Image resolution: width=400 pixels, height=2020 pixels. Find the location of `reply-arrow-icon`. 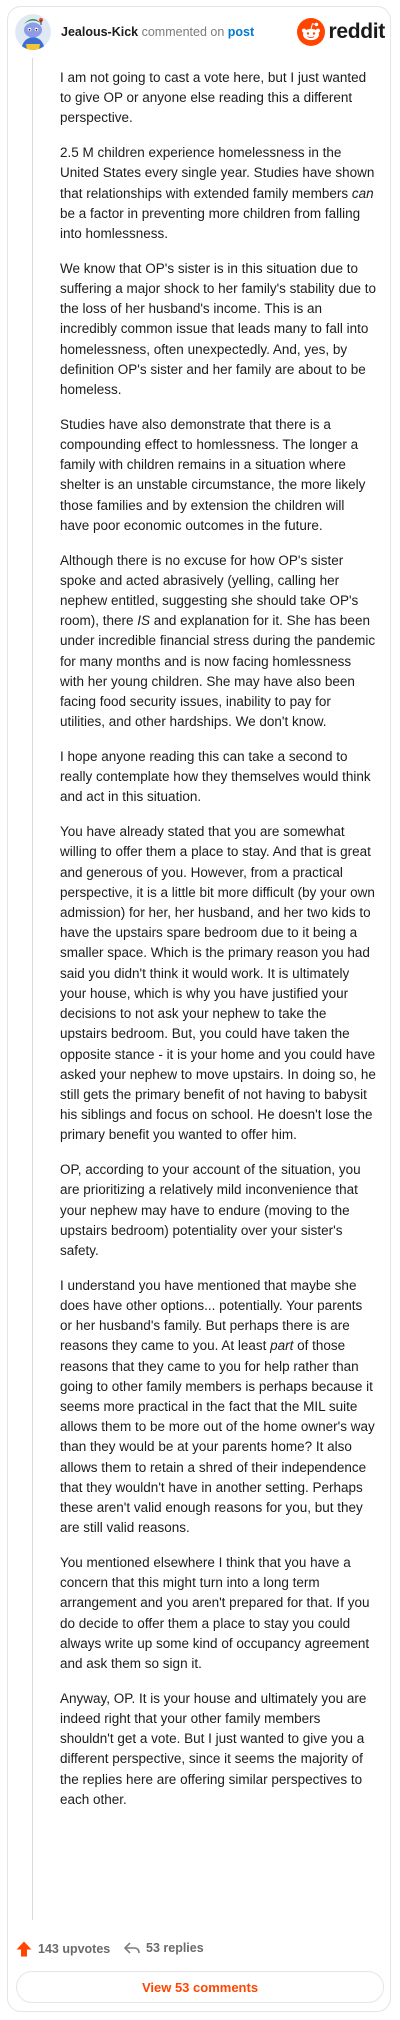

reply-arrow-icon is located at coordinates (132, 1948).